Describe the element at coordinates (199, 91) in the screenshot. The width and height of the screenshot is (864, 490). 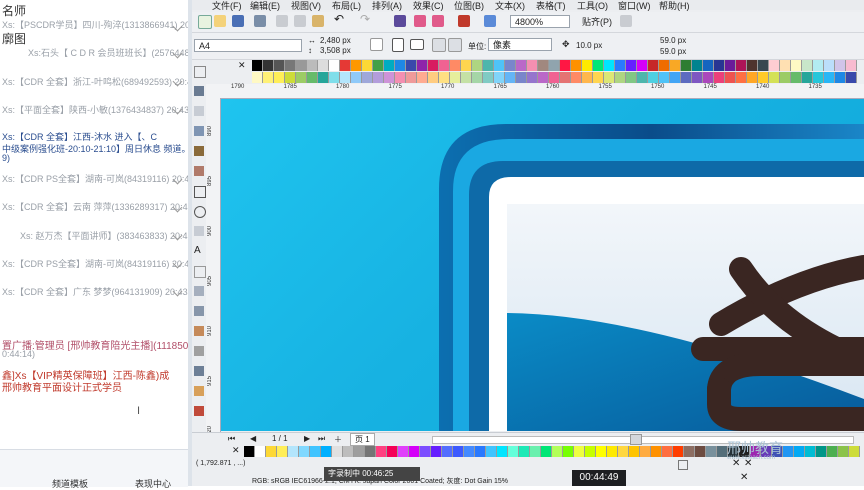
I see `shape-tool-icon` at that location.